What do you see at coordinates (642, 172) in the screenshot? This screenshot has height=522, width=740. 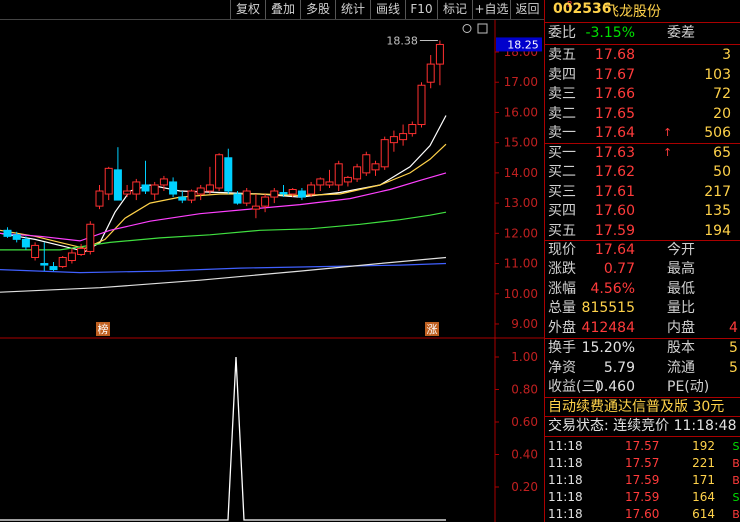 I see `buy-level-row: 买二 17.62 50` at bounding box center [642, 172].